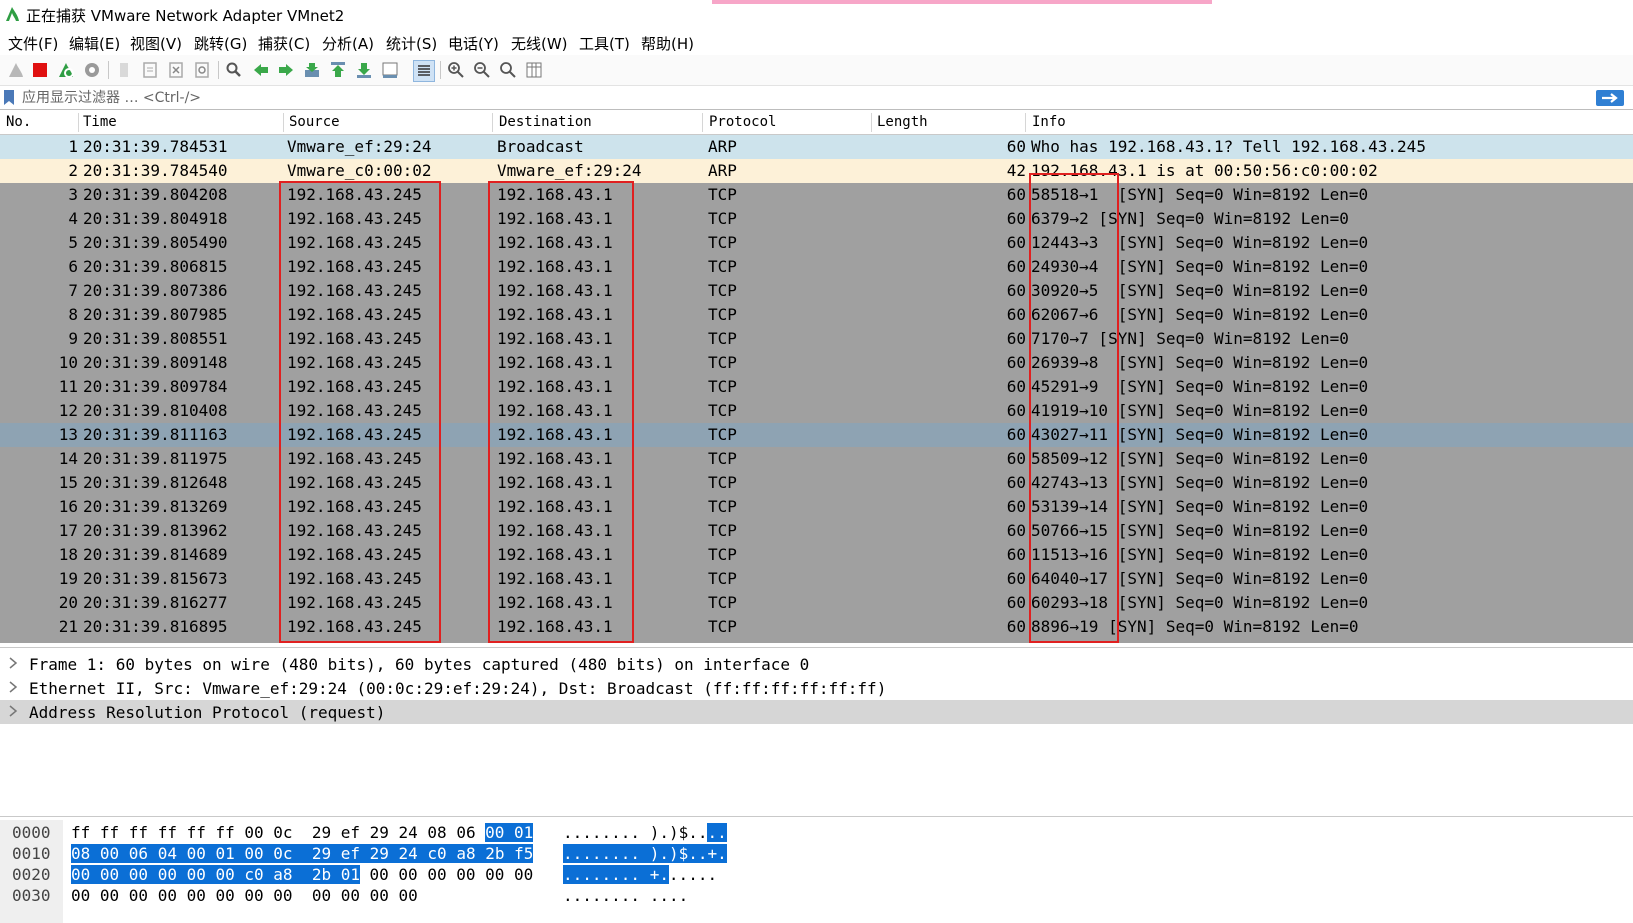 The image size is (1633, 923). I want to click on close-file-icon, so click(176, 70).